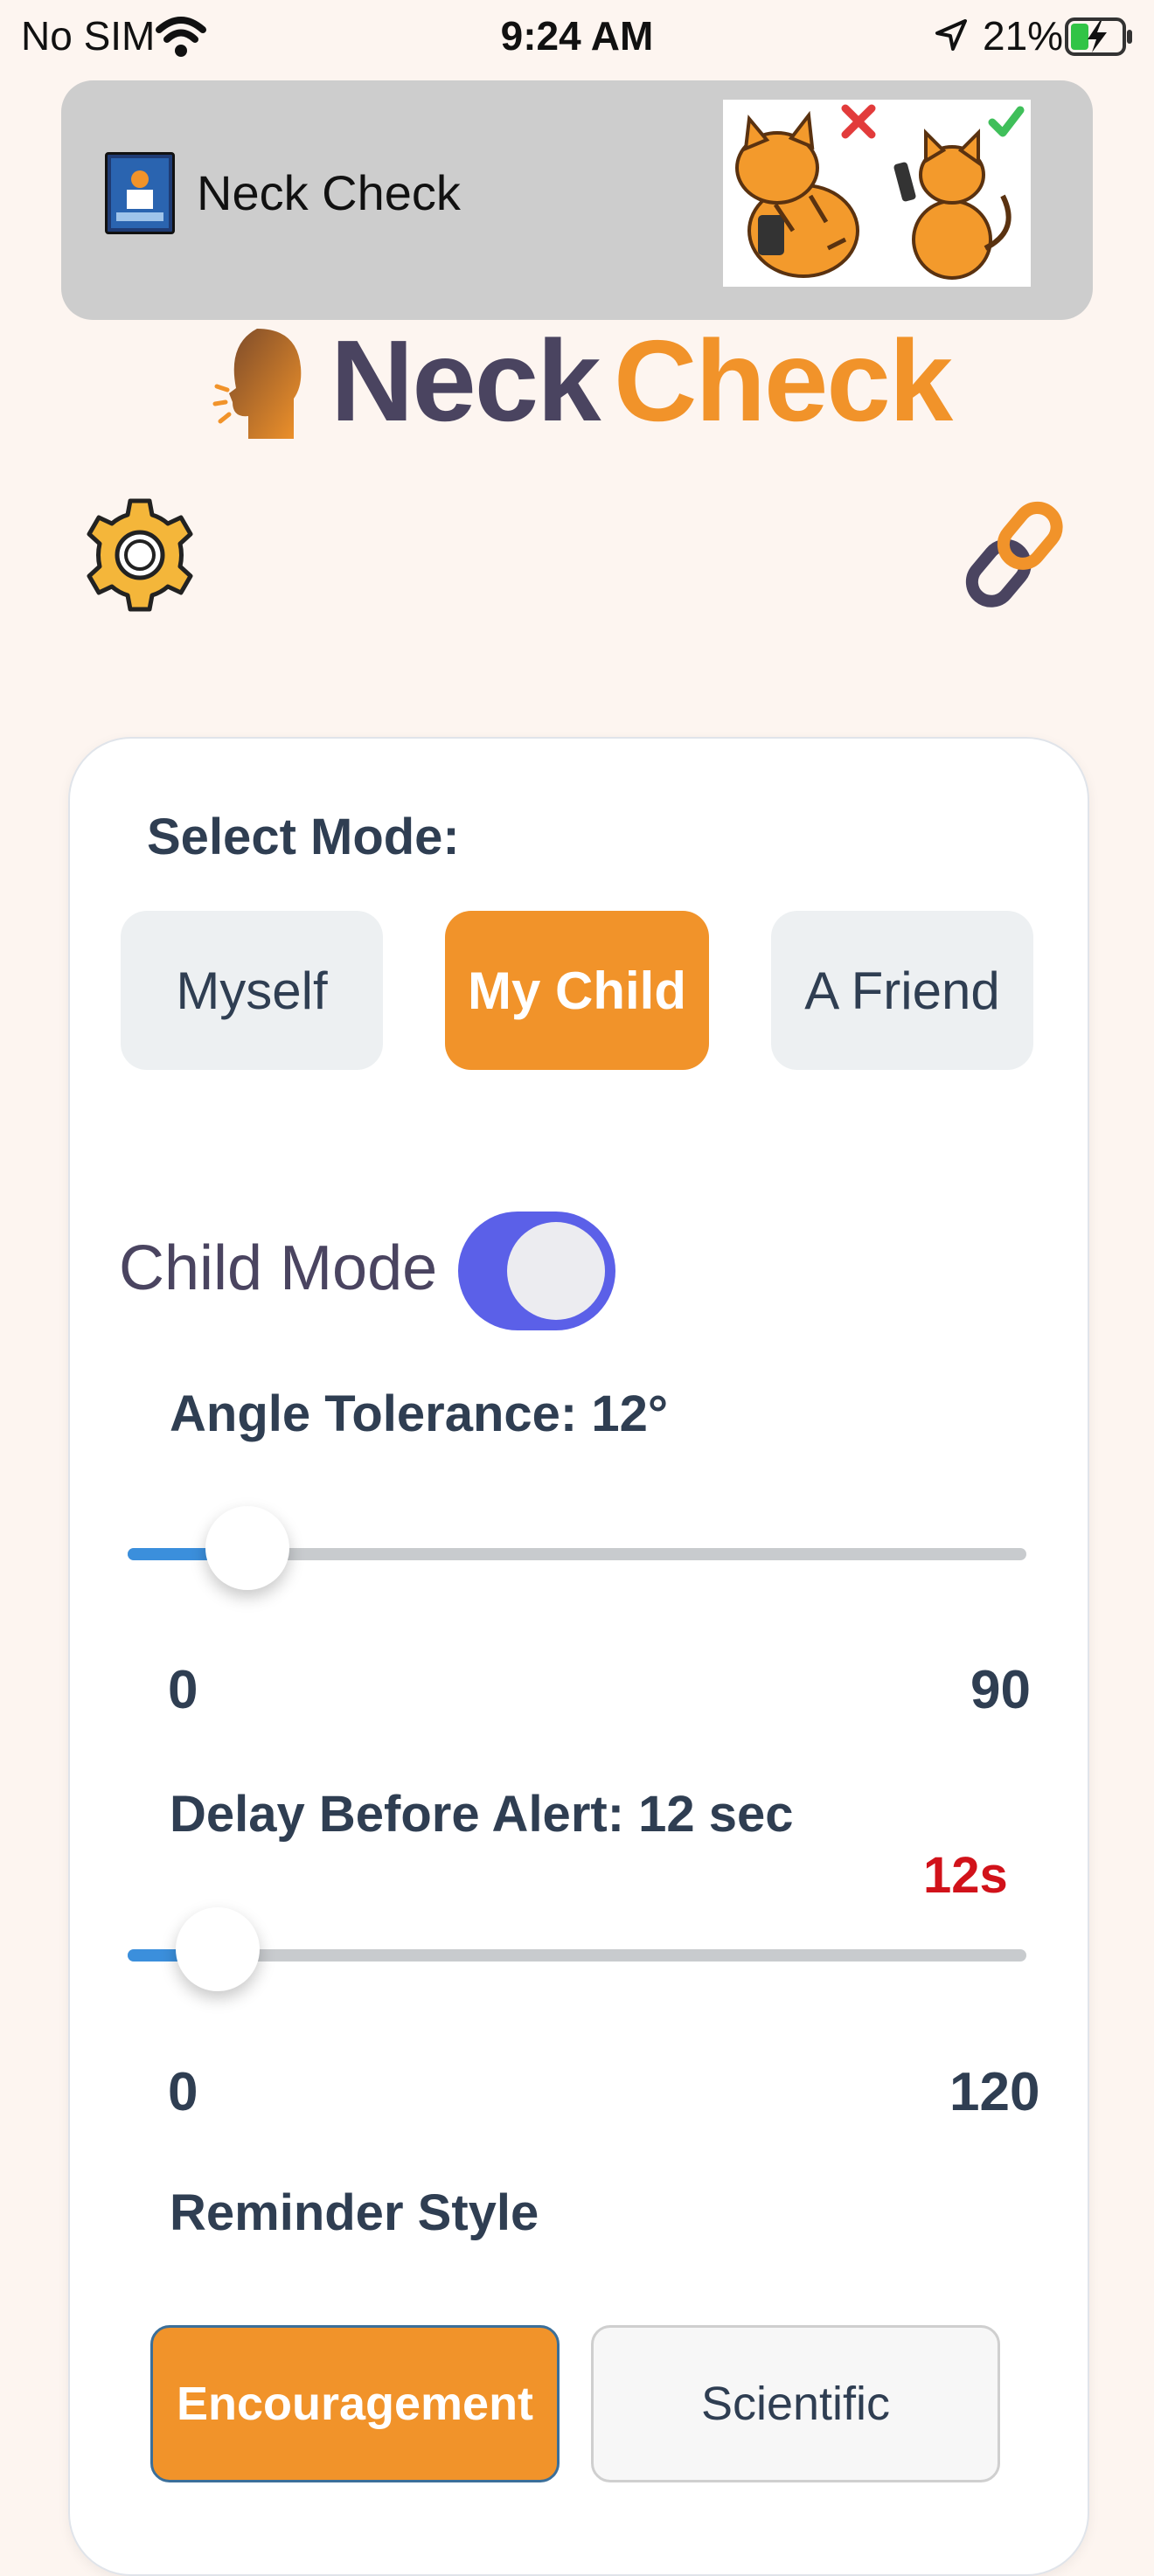 The width and height of the screenshot is (1154, 2576). I want to click on head-profile-icon, so click(262, 386).